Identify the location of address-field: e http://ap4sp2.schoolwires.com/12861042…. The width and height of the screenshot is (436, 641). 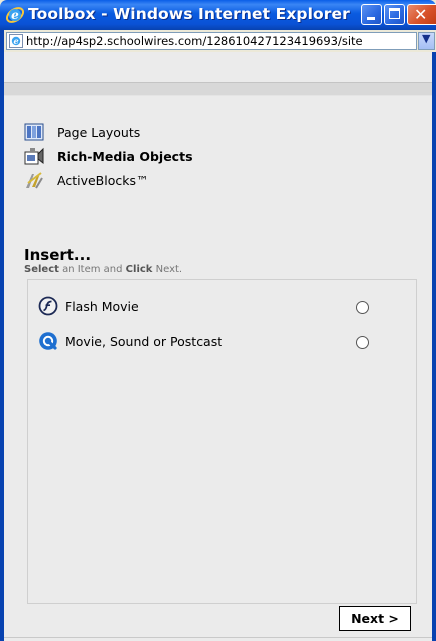
(211, 41).